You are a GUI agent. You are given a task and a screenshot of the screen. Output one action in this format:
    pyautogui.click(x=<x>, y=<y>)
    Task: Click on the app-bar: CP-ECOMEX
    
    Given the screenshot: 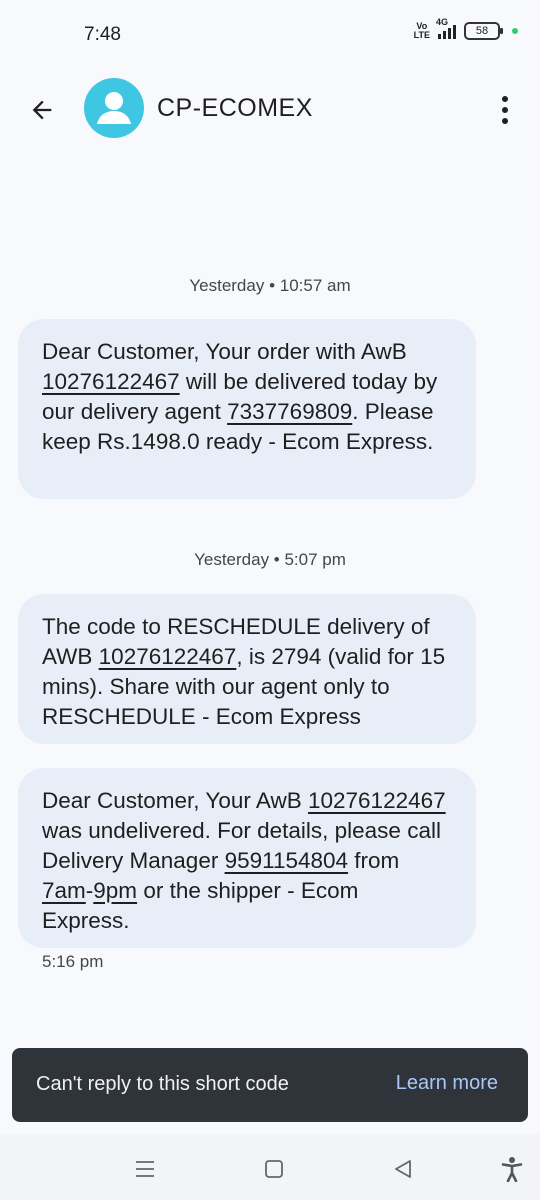 What is the action you would take?
    pyautogui.click(x=270, y=110)
    